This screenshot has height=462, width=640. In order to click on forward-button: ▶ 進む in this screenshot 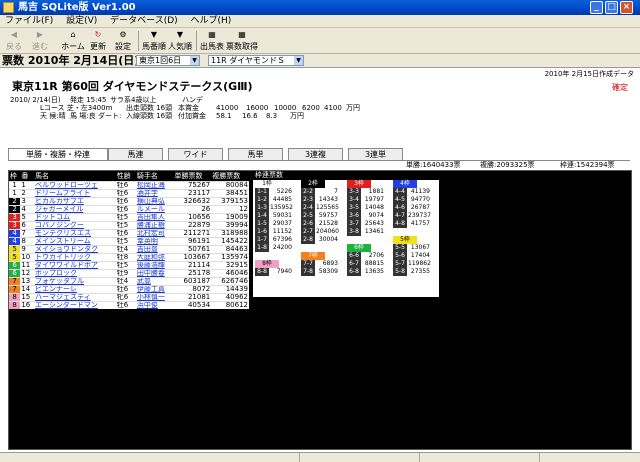, I will do `click(40, 41)`.